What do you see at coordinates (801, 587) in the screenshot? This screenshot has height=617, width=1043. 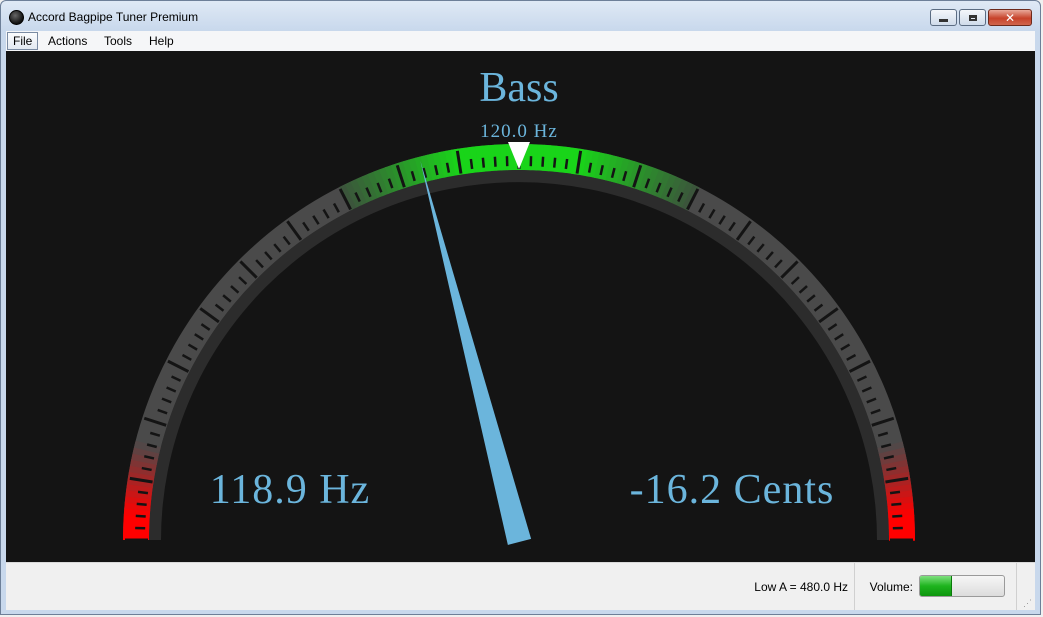 I see `low-a-reference: Low A = 480.0 Hz` at bounding box center [801, 587].